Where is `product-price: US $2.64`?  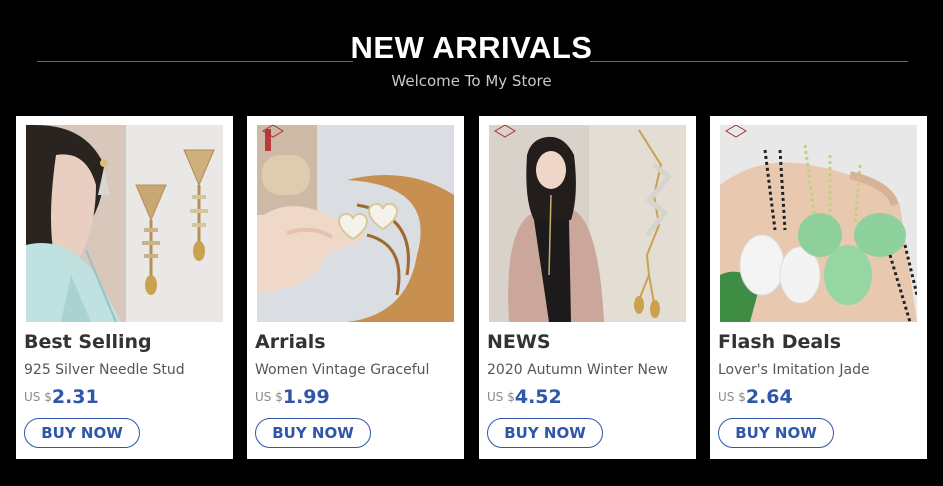
product-price: US $2.64 is located at coordinates (755, 397).